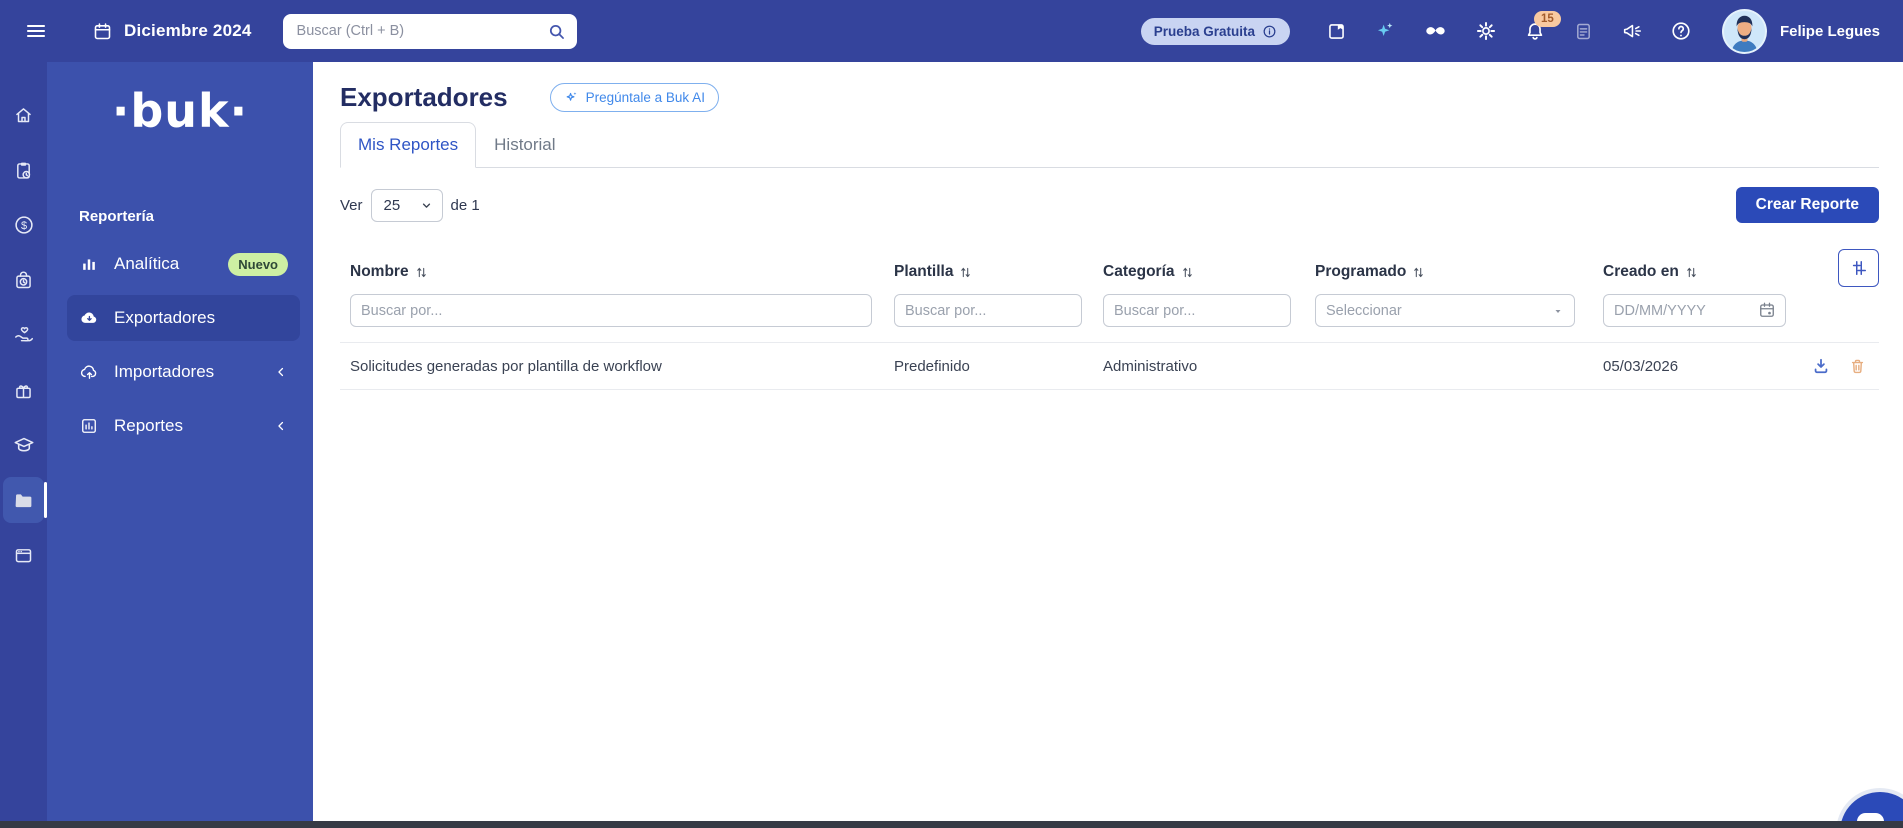 The image size is (1903, 828). Describe the element at coordinates (611, 310) in the screenshot. I see `filter-nombre-input` at that location.